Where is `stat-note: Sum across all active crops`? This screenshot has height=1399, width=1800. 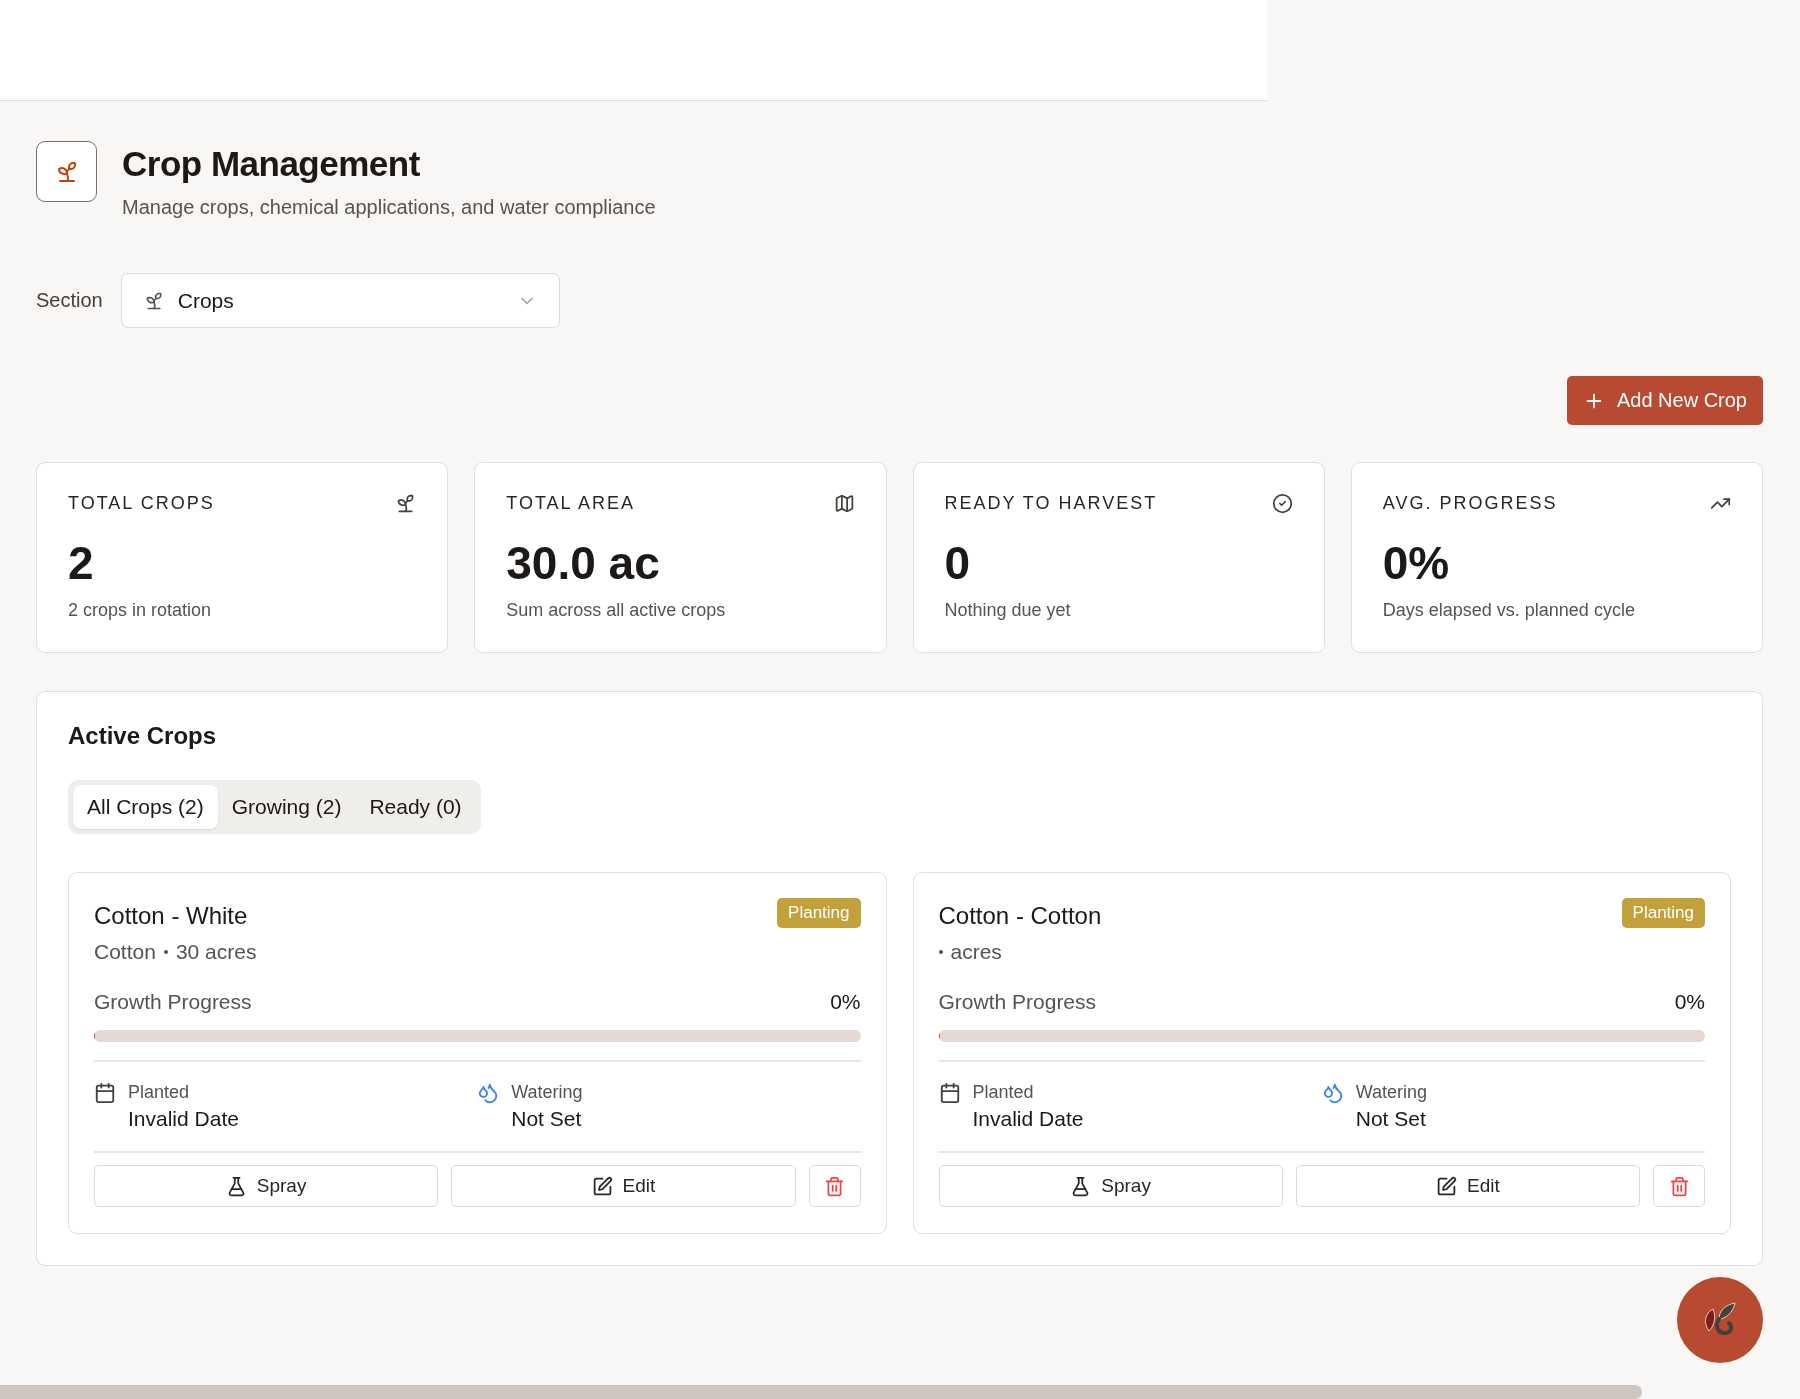
stat-note: Sum across all active crops is located at coordinates (616, 610).